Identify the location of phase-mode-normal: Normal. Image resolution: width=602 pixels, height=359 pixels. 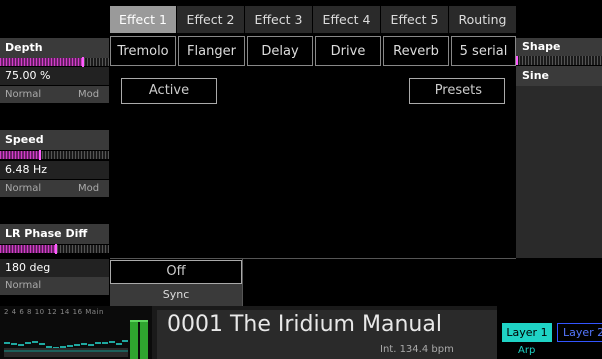
(23, 285).